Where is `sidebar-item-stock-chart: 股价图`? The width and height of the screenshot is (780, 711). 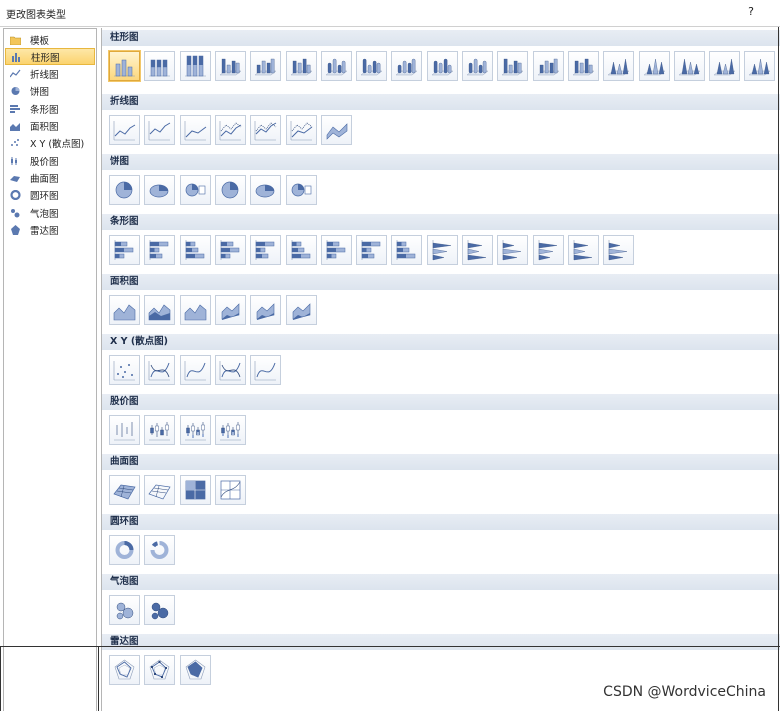
sidebar-item-stock-chart: 股价图 is located at coordinates (50, 160).